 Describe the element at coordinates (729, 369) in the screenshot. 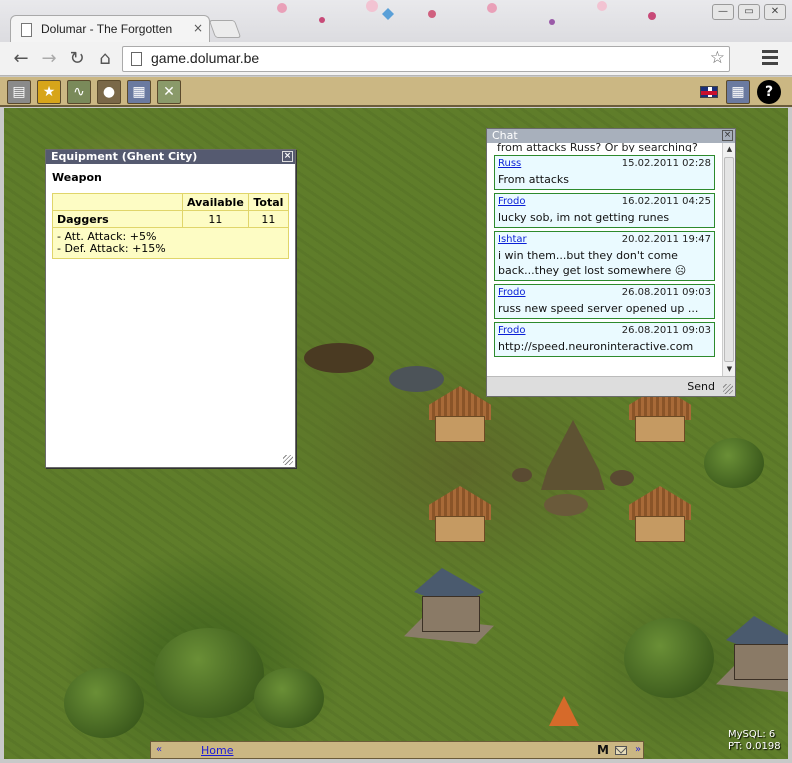

I see `scroll-down-icon: ▼` at that location.